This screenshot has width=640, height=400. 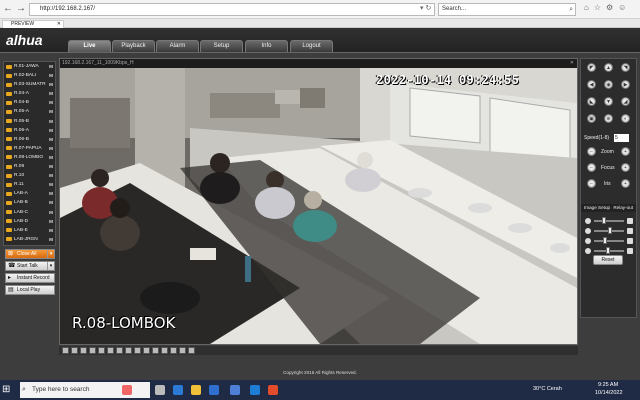 I want to click on camera-list-item: R.04-B M, so click(x=29, y=102).